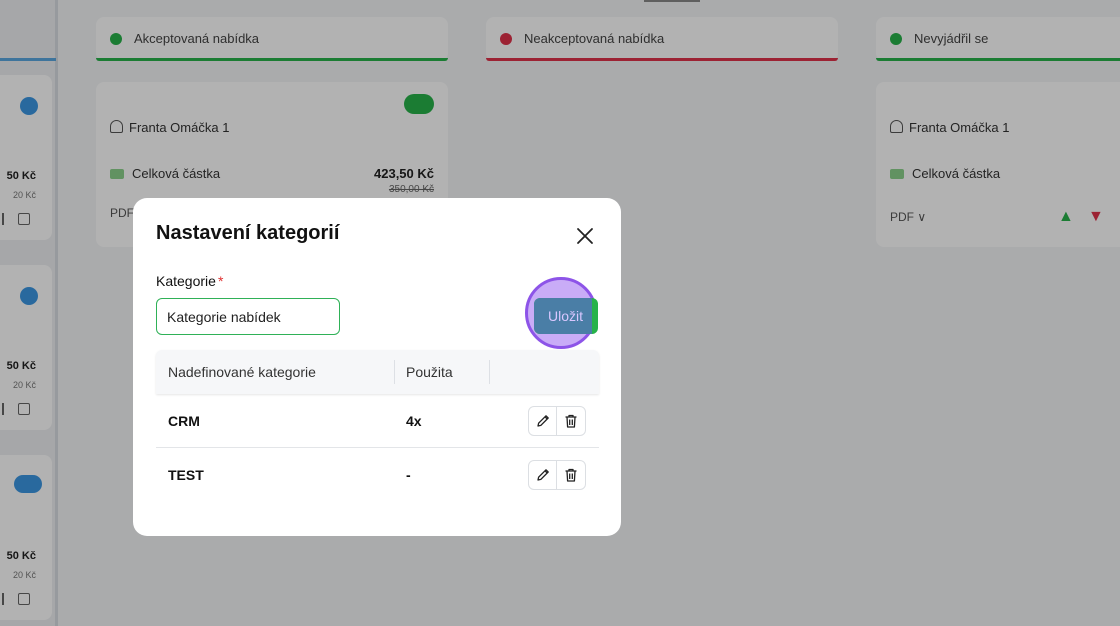 The width and height of the screenshot is (1120, 626). I want to click on header-used: Použita, so click(441, 372).